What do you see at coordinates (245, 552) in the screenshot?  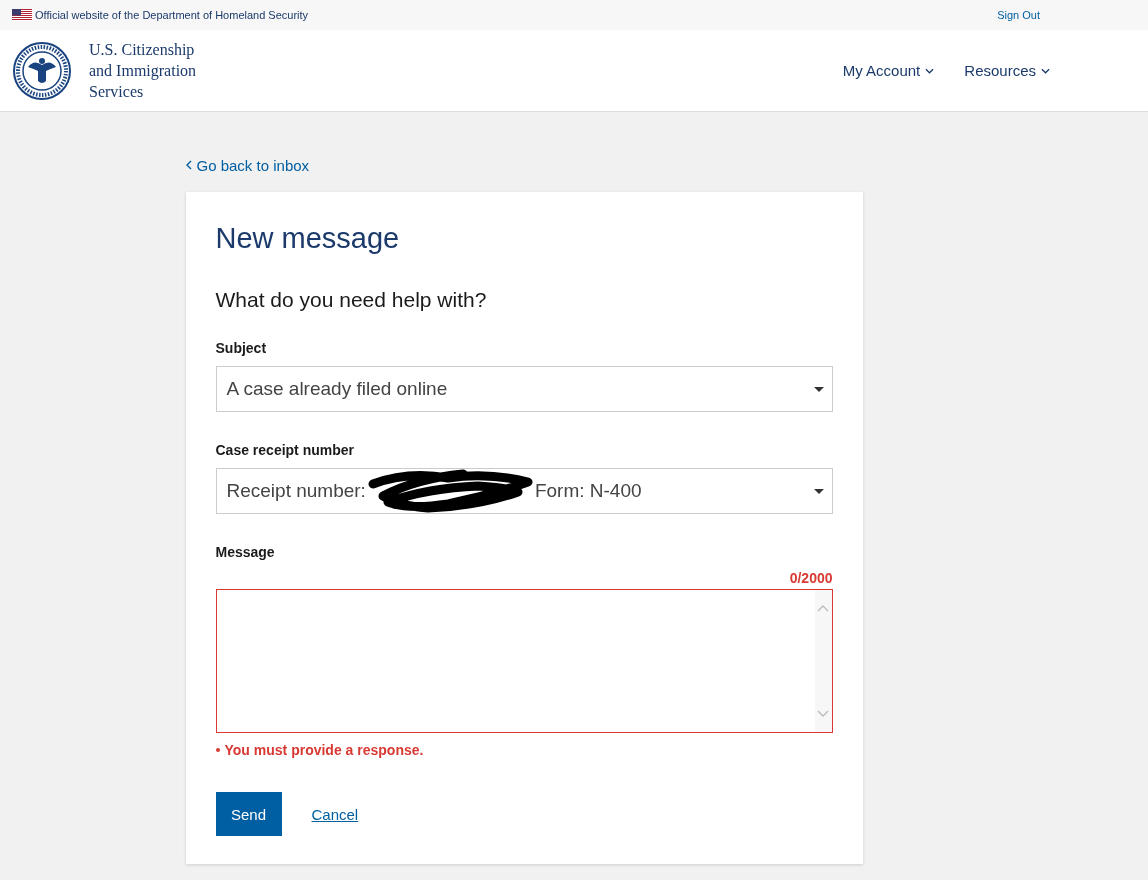 I see `field-label: Message` at bounding box center [245, 552].